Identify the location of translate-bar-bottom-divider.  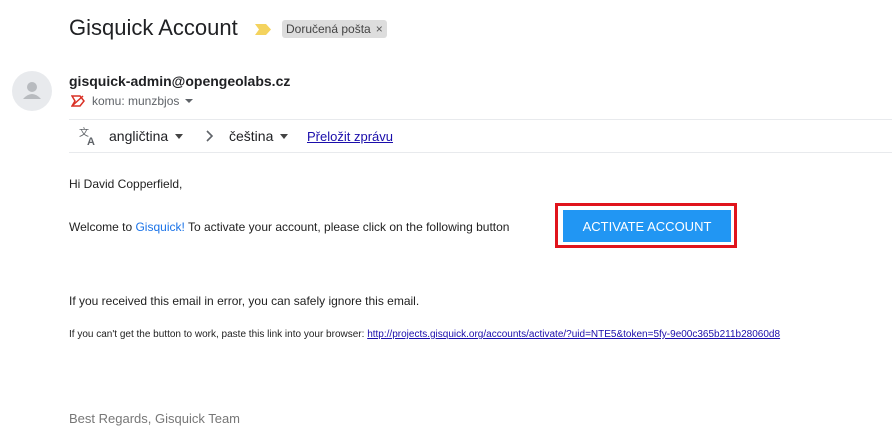
(480, 152).